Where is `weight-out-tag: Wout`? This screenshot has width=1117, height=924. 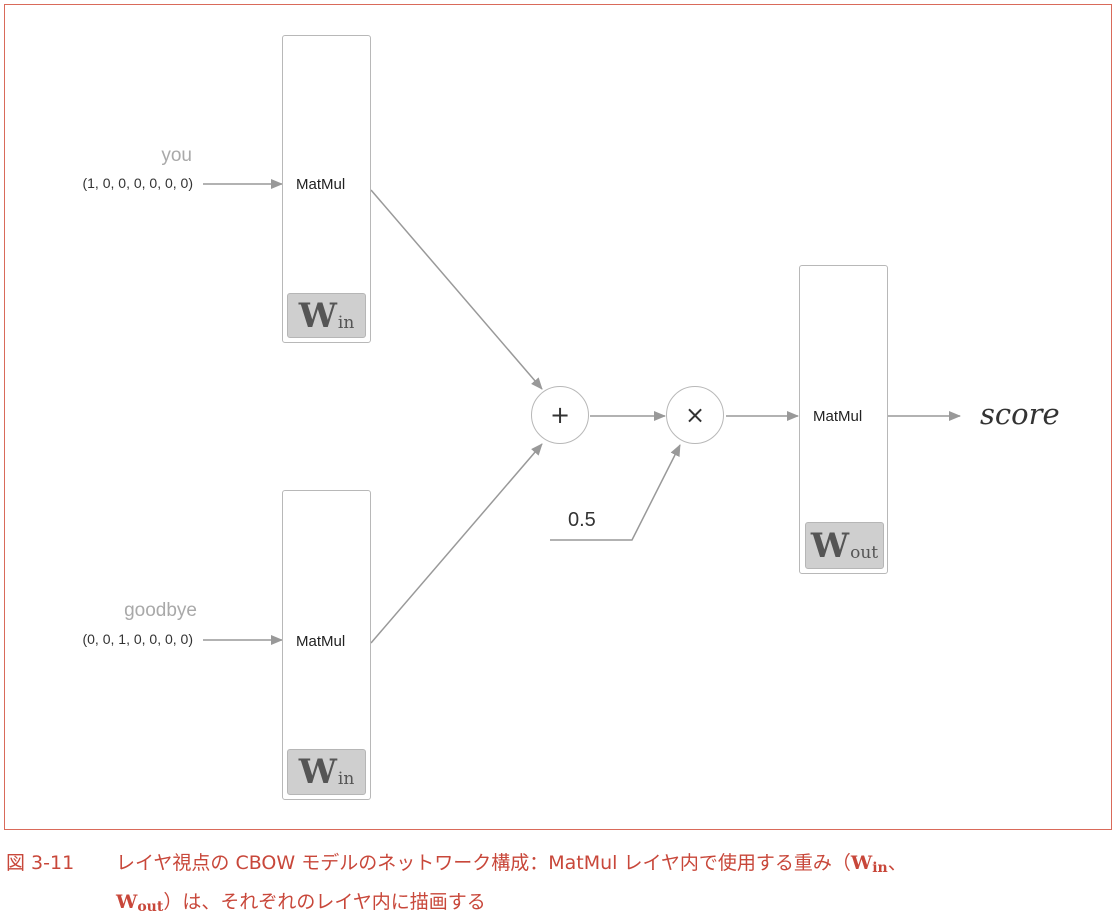 weight-out-tag: Wout is located at coordinates (844, 545).